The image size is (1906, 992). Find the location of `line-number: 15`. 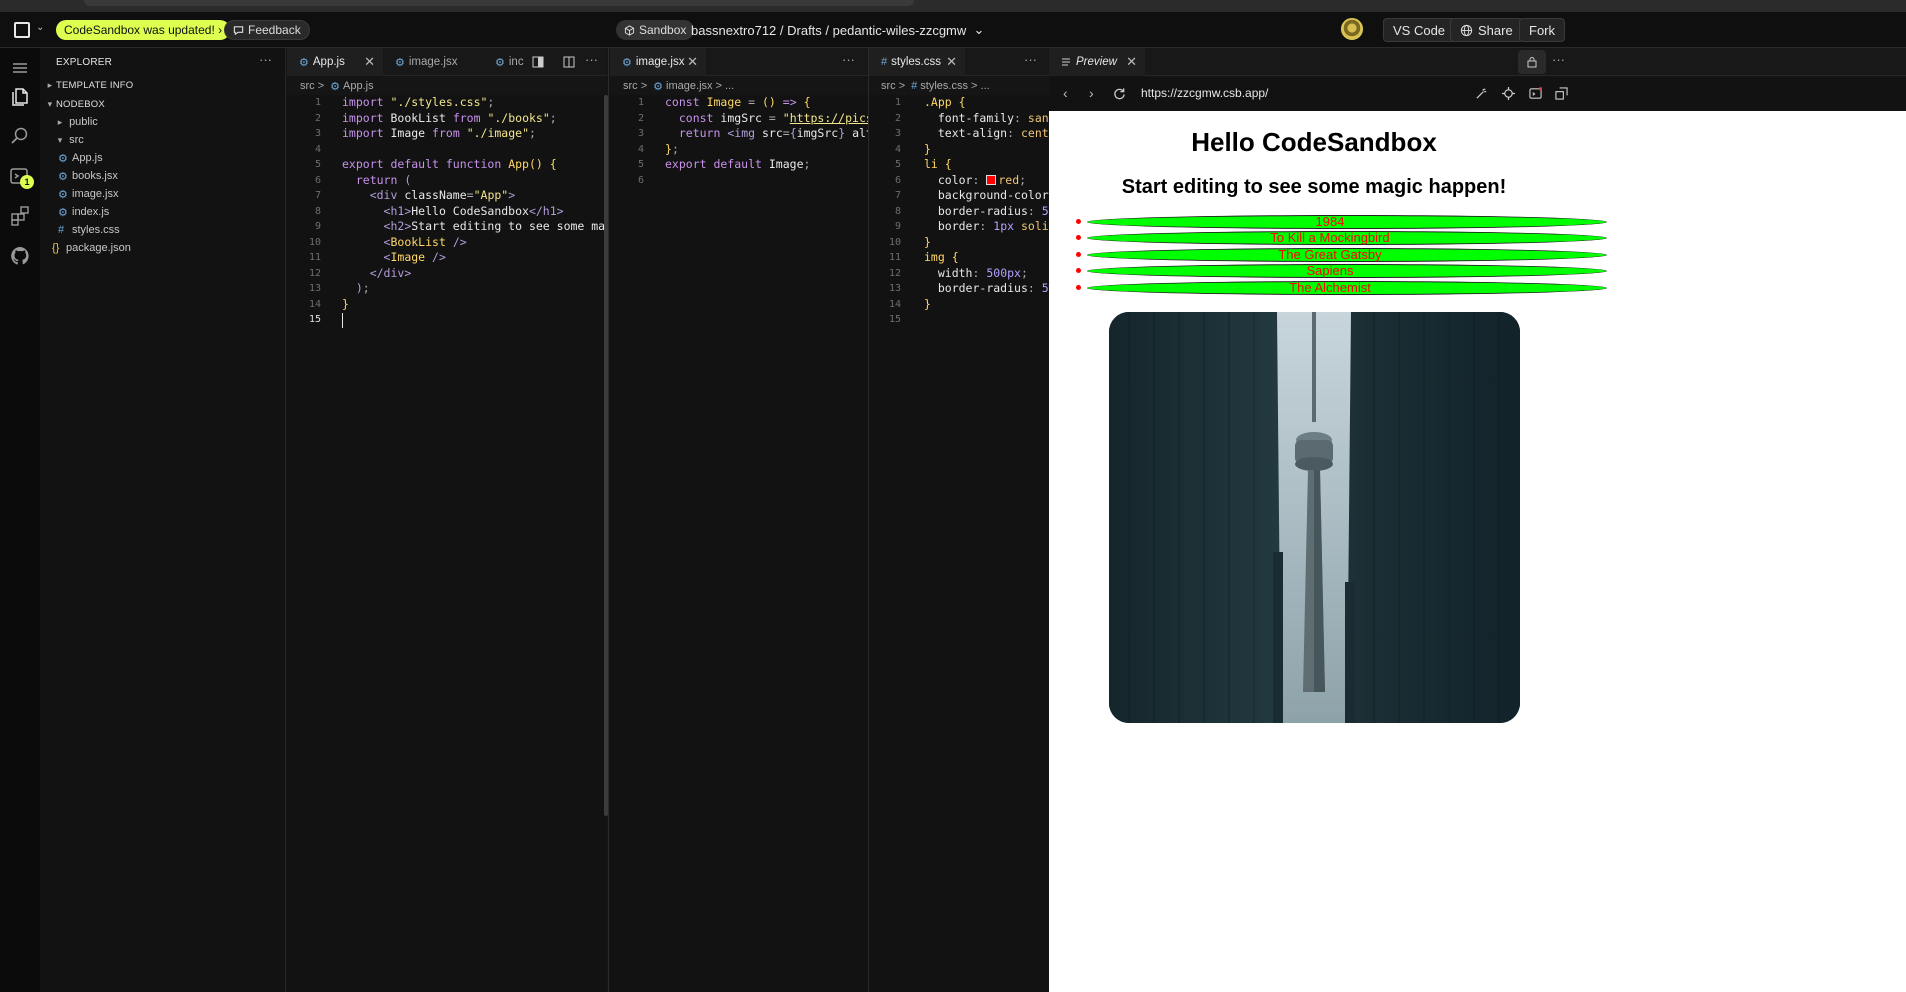

line-number: 15 is located at coordinates (314, 319).